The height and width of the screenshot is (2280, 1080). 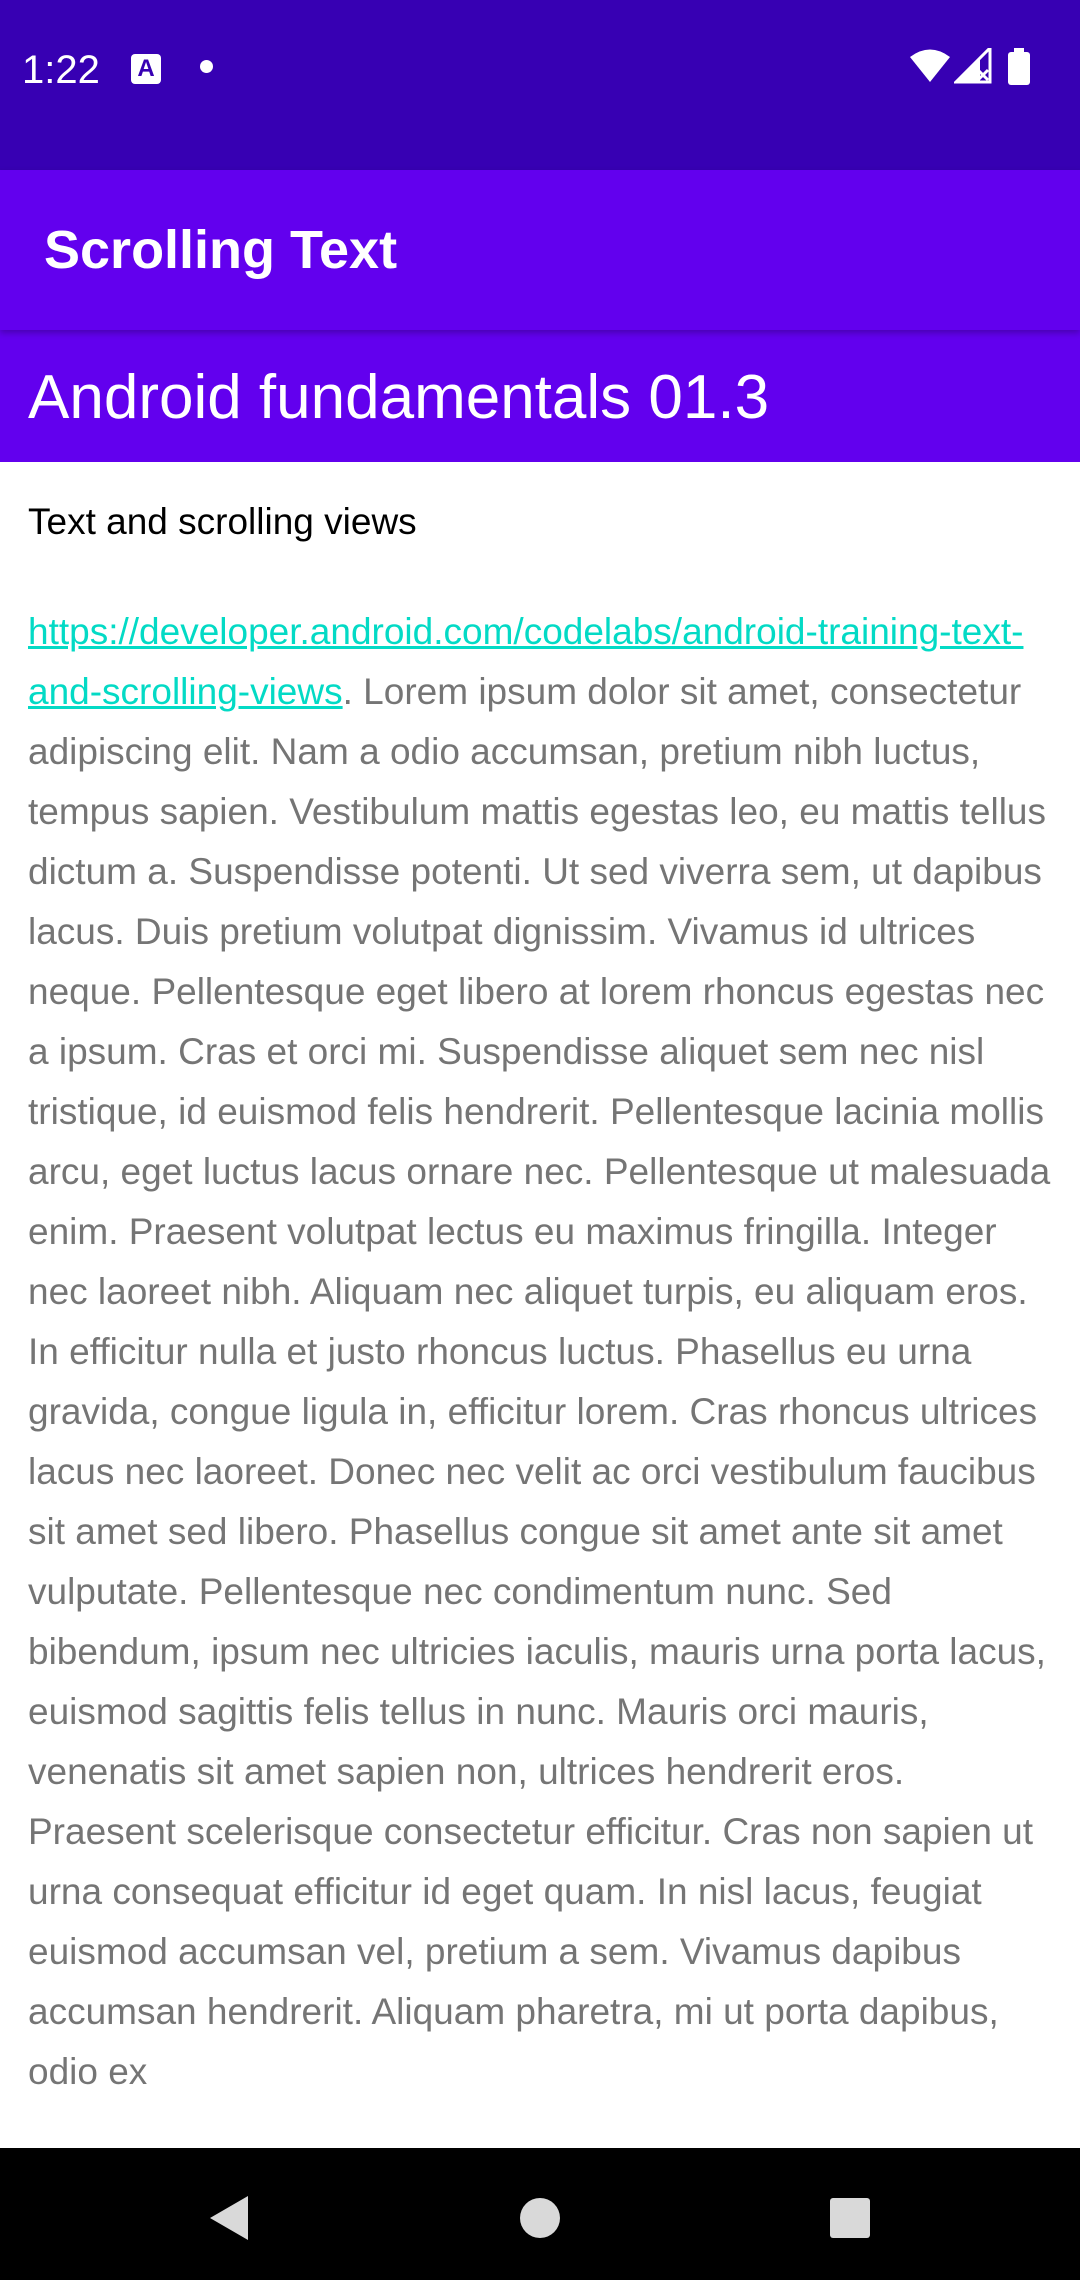 I want to click on heading-band: Android fundamentals 01.3, so click(x=540, y=396).